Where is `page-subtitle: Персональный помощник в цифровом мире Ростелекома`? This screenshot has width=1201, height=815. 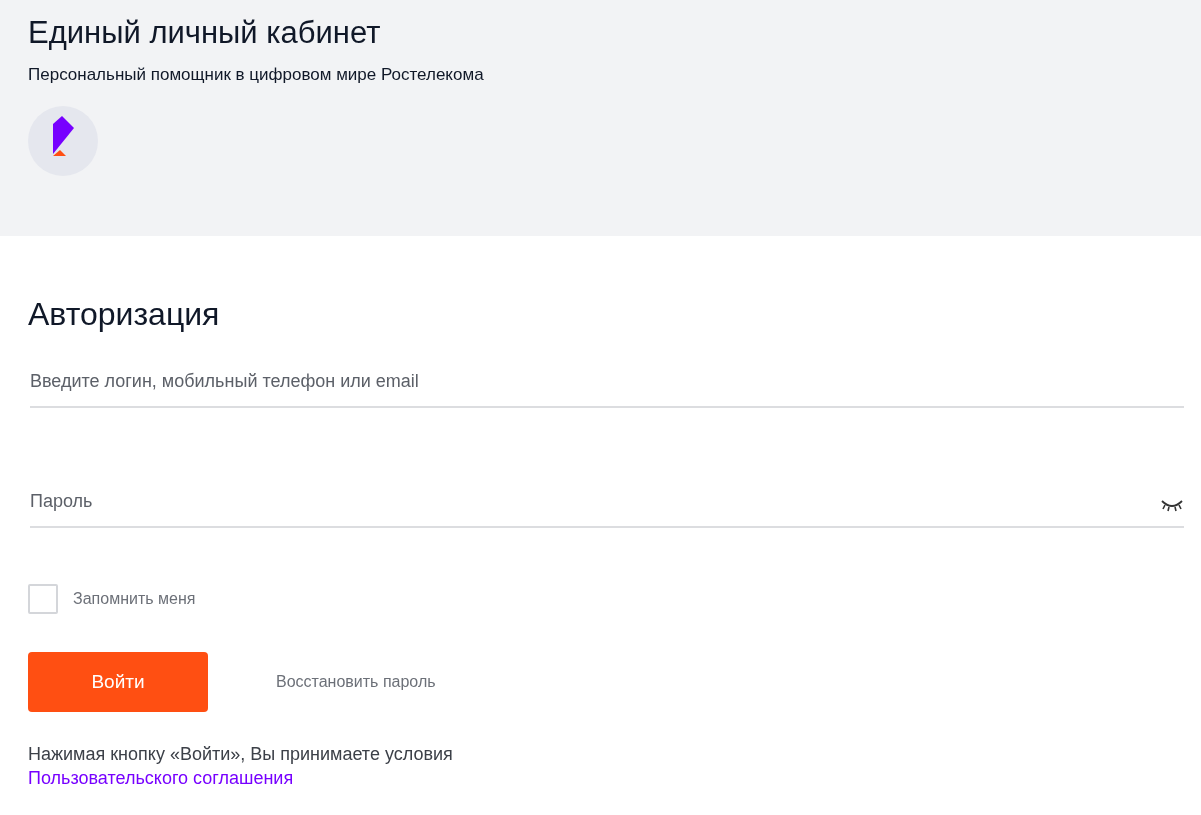
page-subtitle: Персональный помощник в цифровом мире Ростелекома is located at coordinates (256, 75).